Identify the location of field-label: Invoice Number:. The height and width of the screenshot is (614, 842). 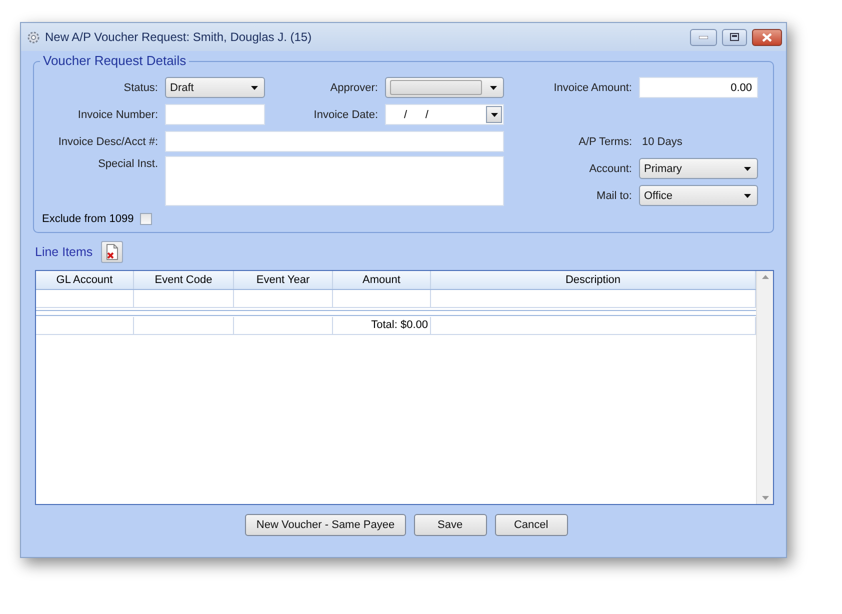
(117, 114).